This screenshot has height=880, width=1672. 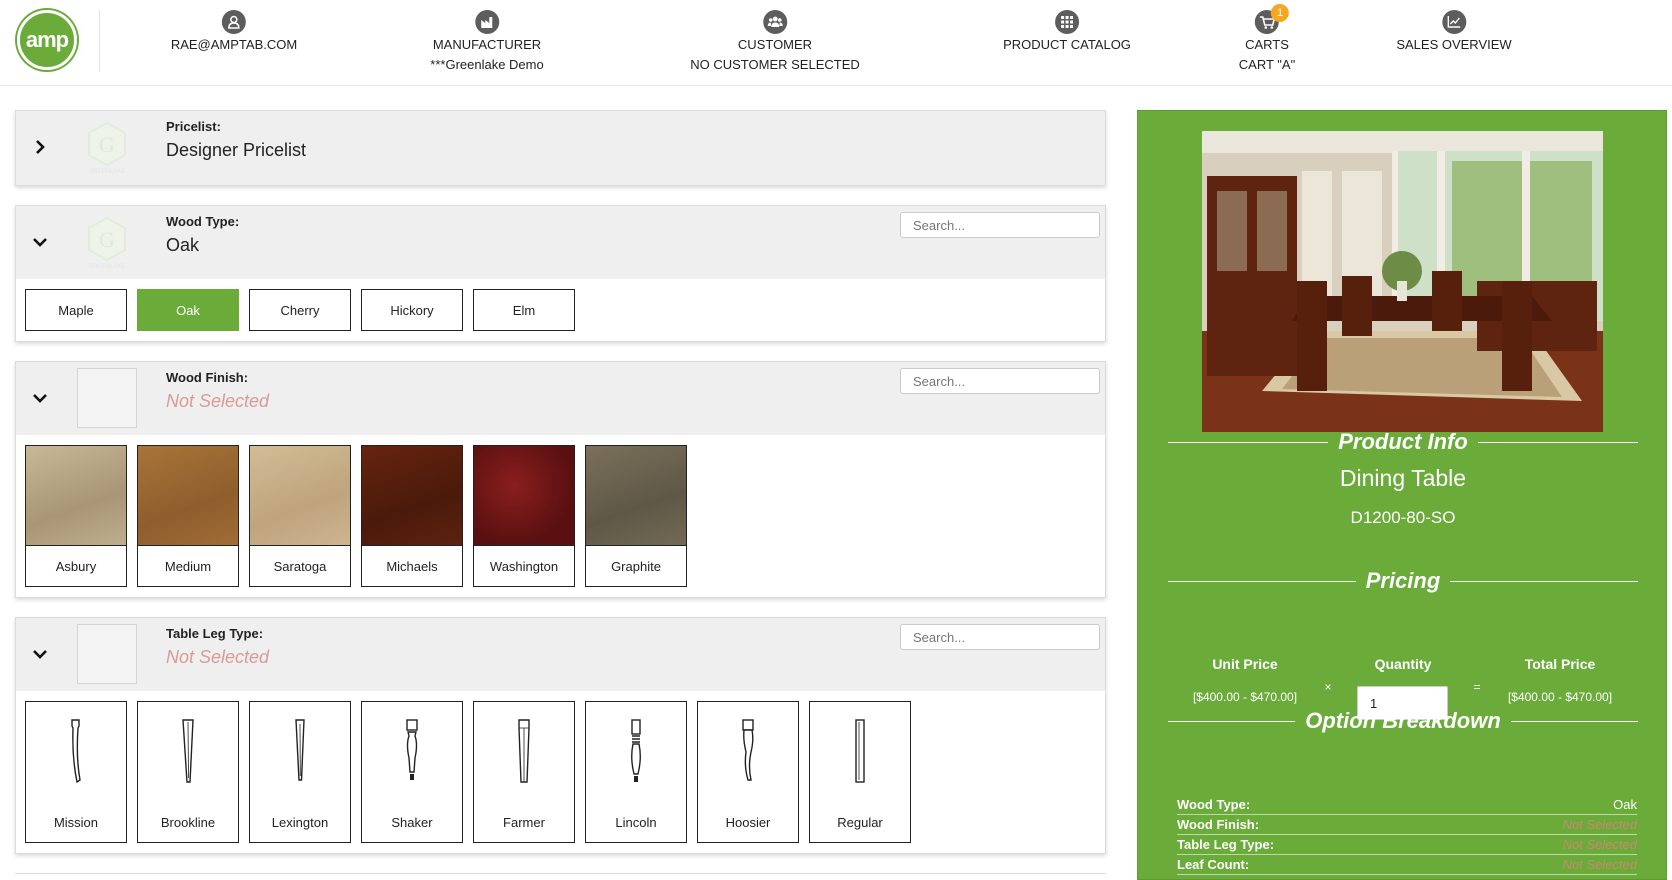 I want to click on nav-customer: CUSTOMER NO CUSTOMER SELECTED, so click(x=775, y=42).